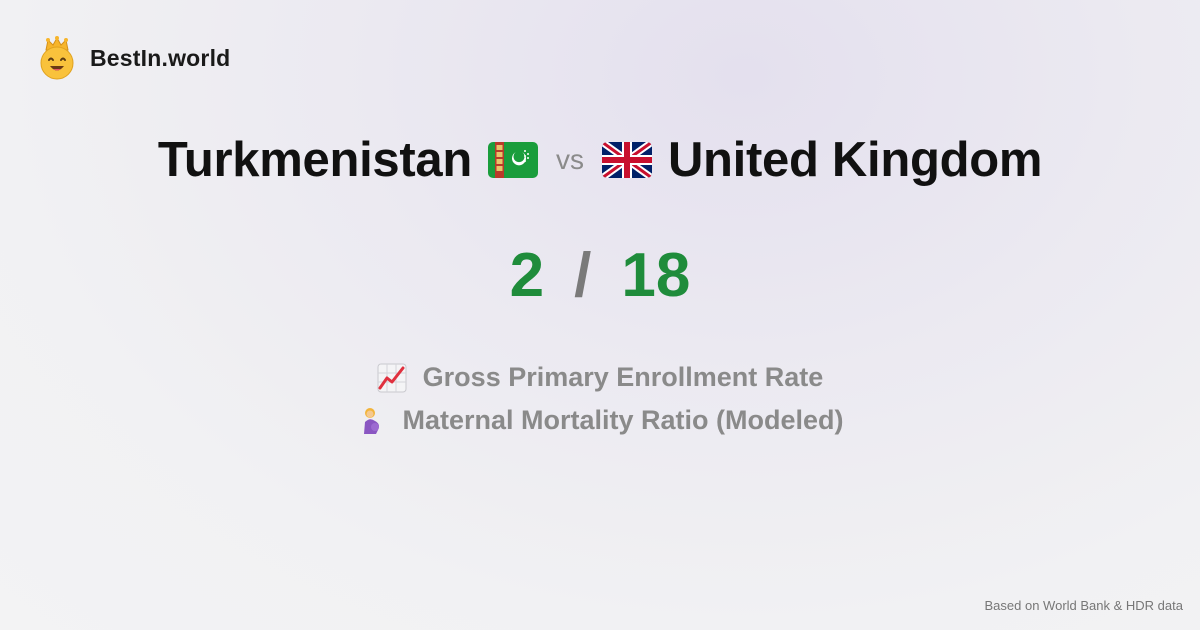 Image resolution: width=1200 pixels, height=630 pixels. I want to click on data-source-note: Based on World Bank & HDR data, so click(1083, 605).